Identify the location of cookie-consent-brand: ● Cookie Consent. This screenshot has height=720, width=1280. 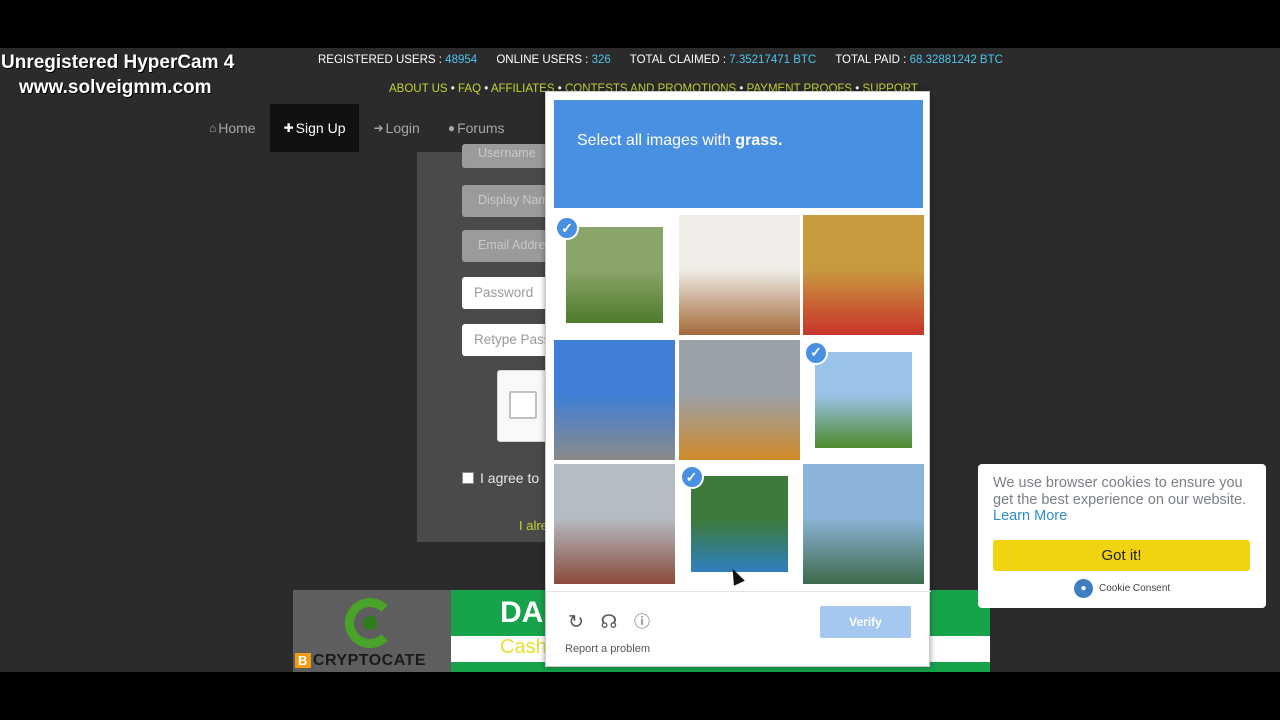
(1122, 588).